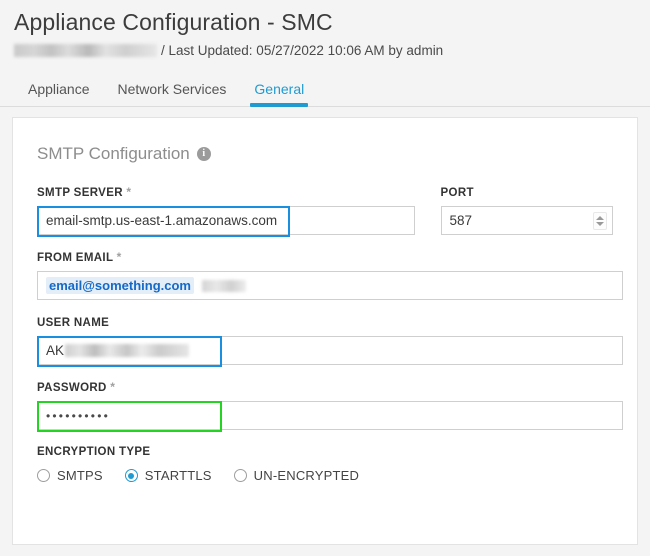  What do you see at coordinates (94, 452) in the screenshot?
I see `encryption-type-label: ENCRYPTION TYPE` at bounding box center [94, 452].